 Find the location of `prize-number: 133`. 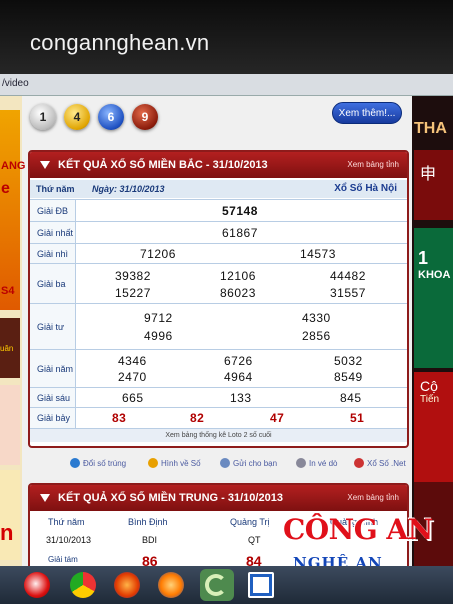

prize-number: 133 is located at coordinates (241, 398).